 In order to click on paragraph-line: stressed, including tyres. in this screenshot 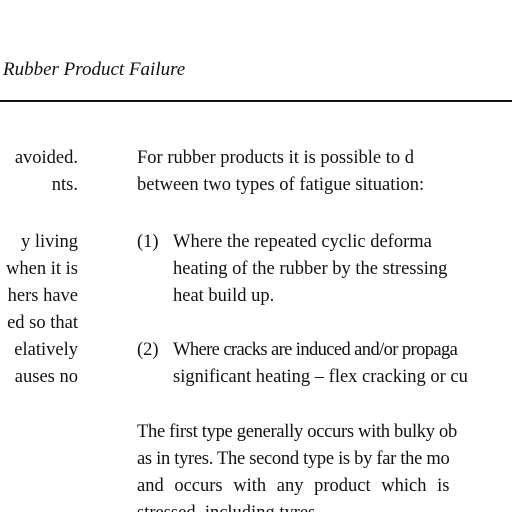, I will do `click(228, 507)`.